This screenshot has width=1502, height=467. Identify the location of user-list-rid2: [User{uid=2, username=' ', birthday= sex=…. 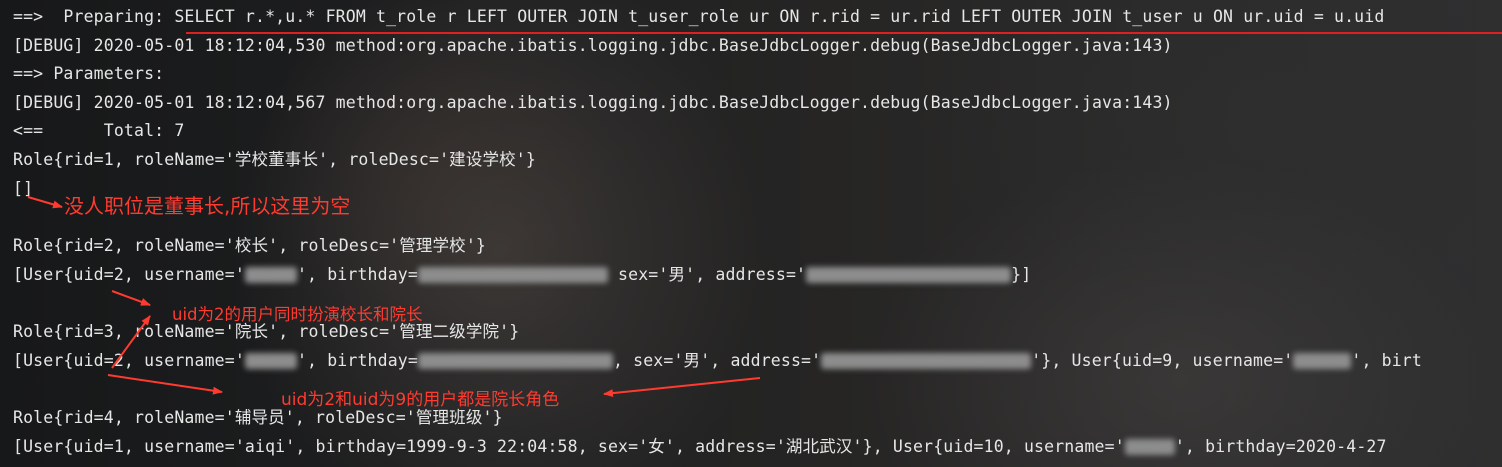
(522, 275).